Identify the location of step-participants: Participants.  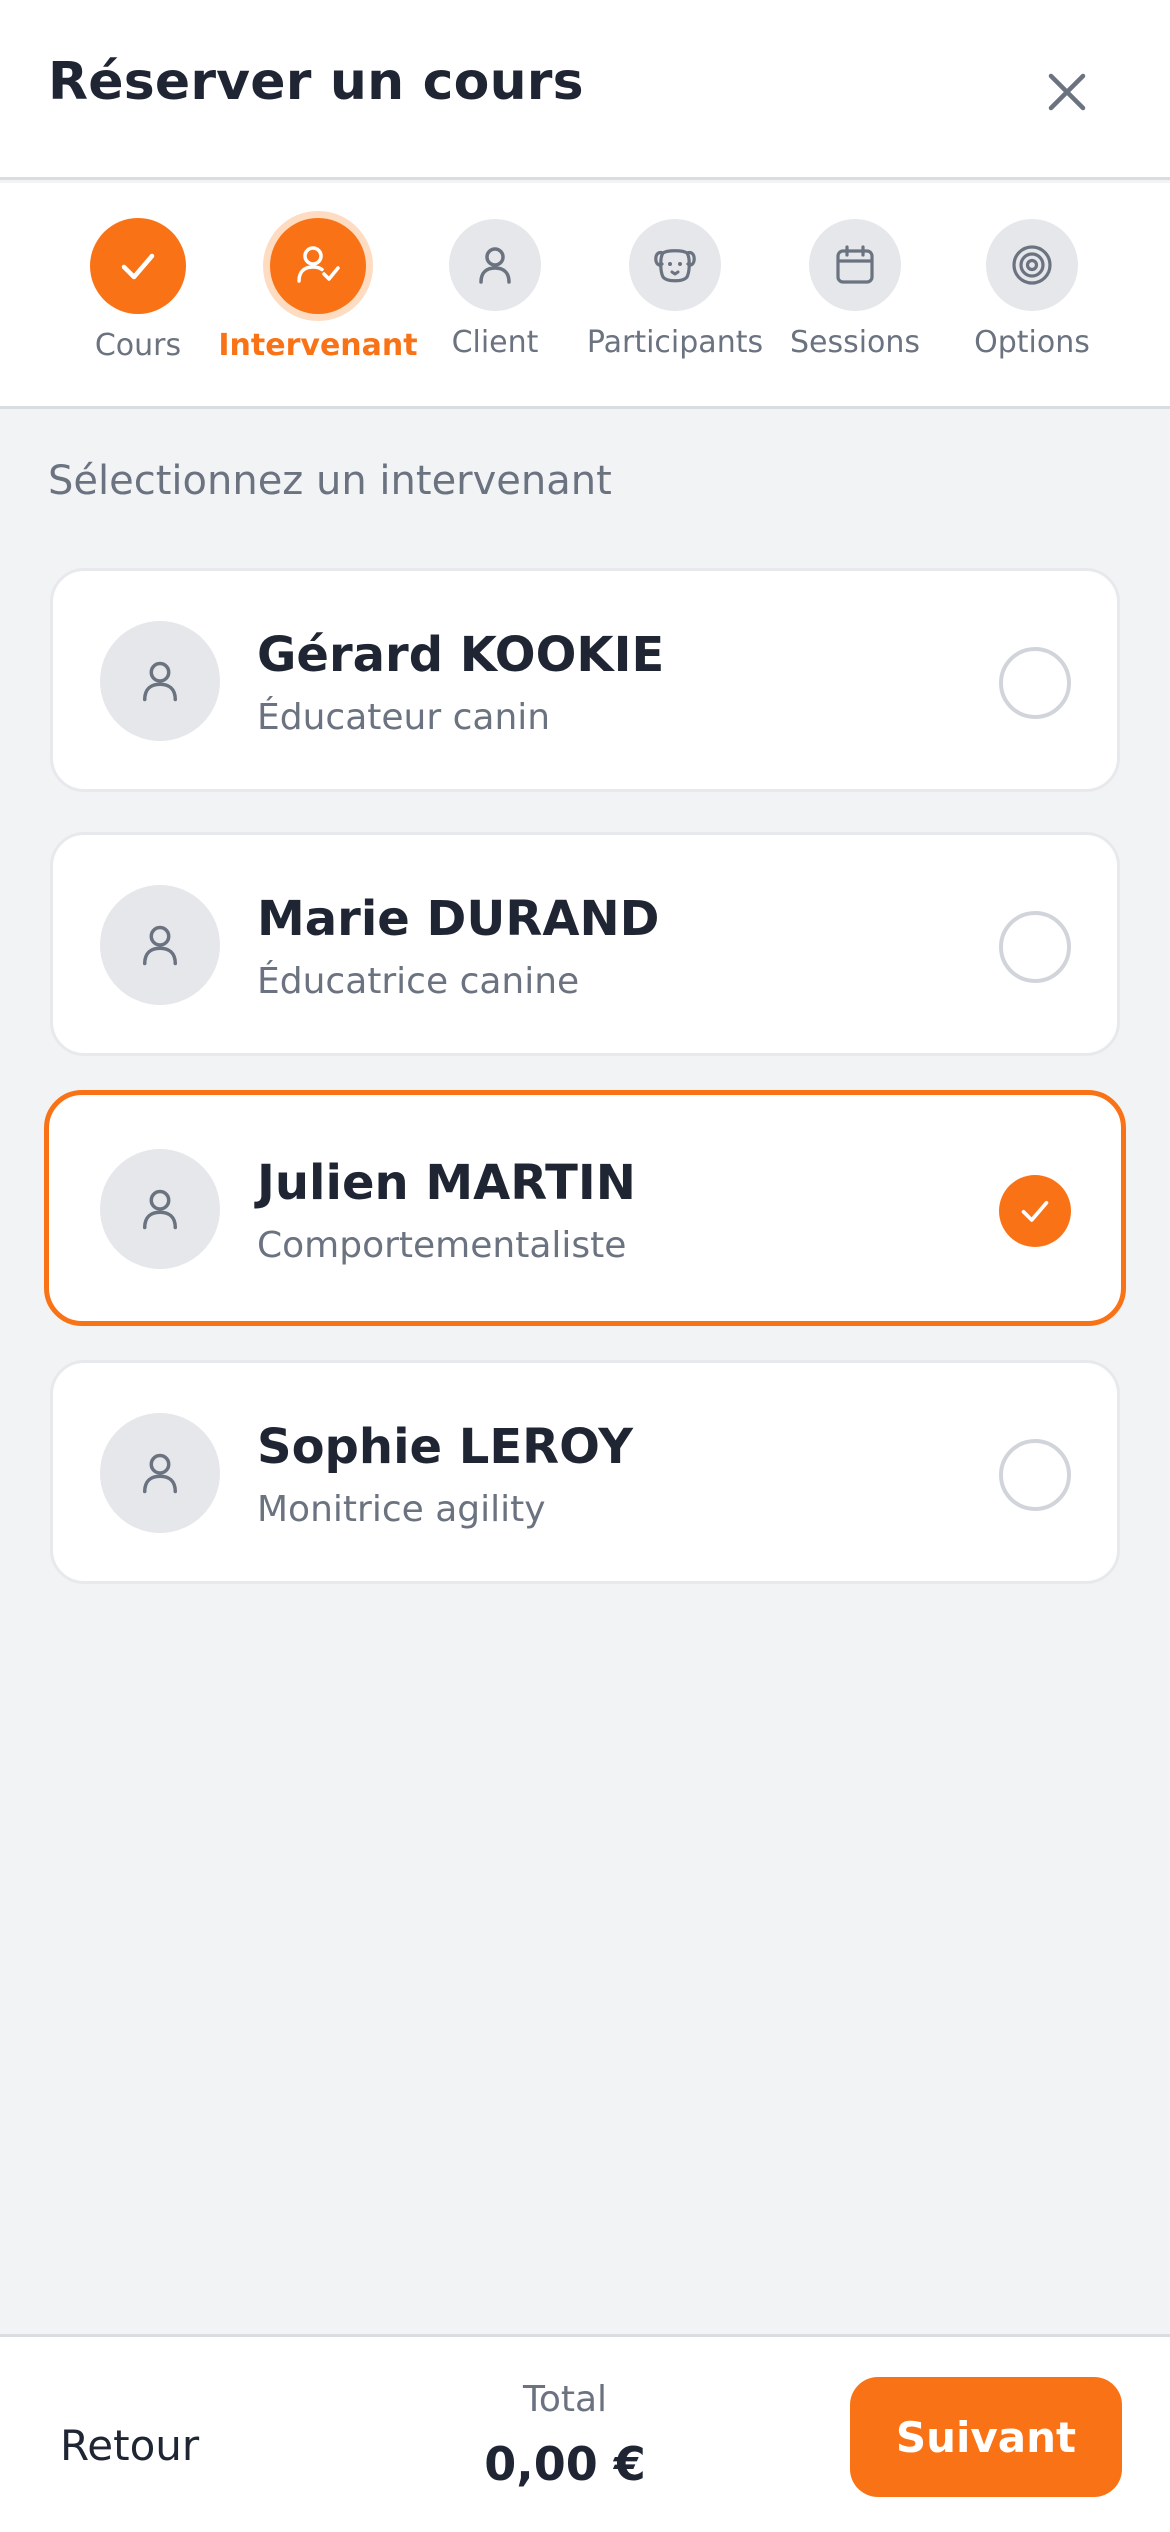
(675, 296).